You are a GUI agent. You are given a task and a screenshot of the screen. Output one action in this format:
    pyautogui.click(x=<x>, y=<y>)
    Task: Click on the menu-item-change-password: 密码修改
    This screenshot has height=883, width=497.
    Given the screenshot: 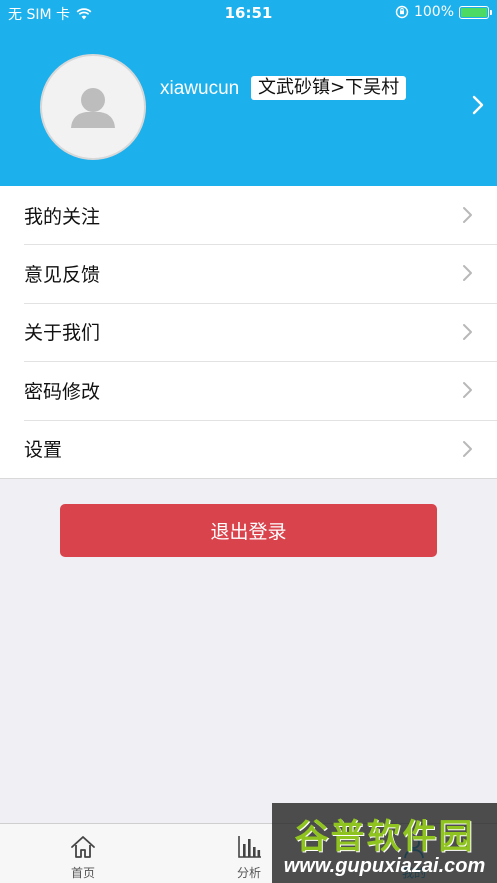 What is the action you would take?
    pyautogui.click(x=248, y=390)
    